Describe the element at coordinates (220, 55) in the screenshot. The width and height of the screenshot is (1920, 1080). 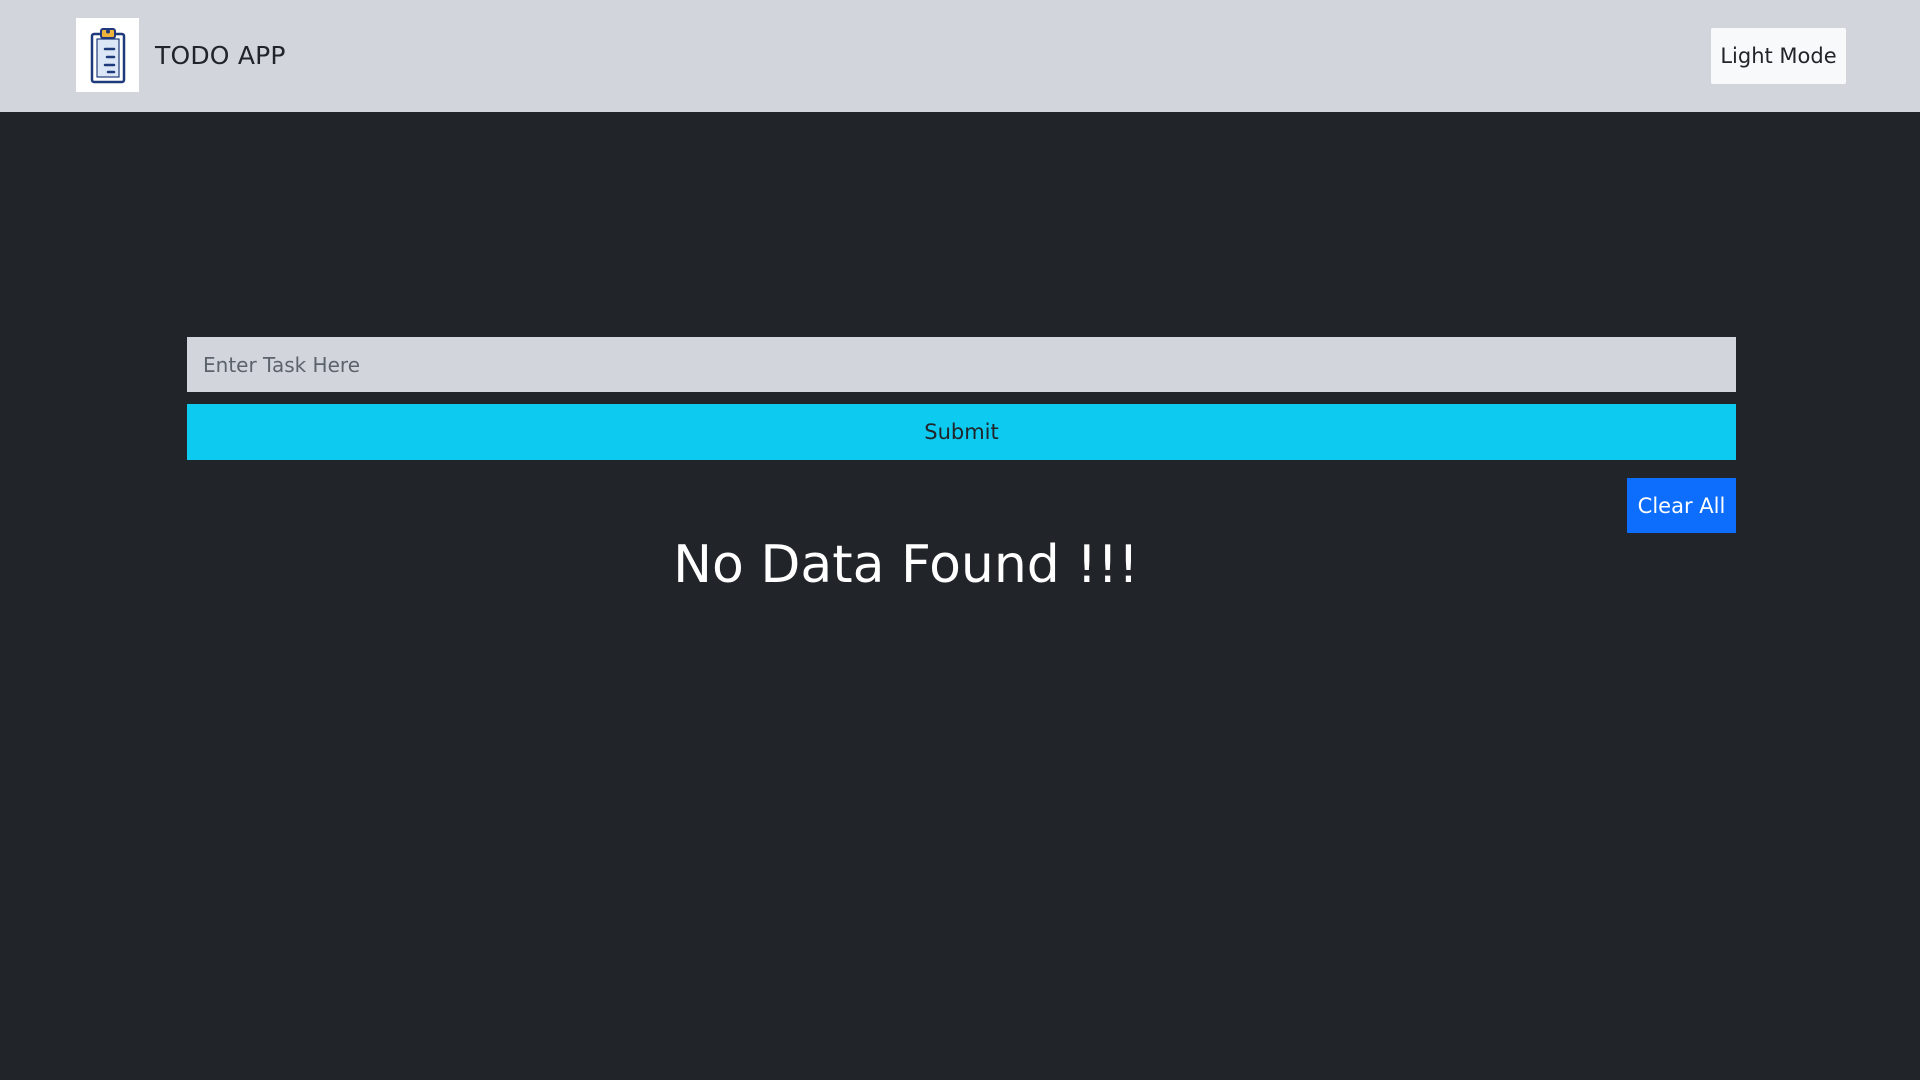
I see `app-title: TODO APP` at that location.